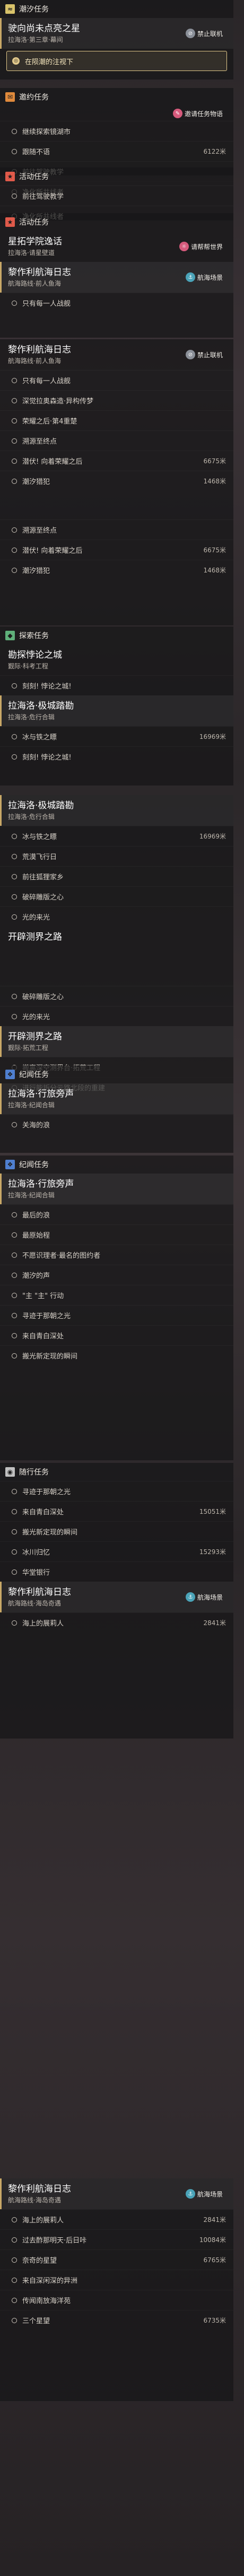 This screenshot has height=2576, width=244. Describe the element at coordinates (117, 2320) in the screenshot. I see `objective-row: 三个星望 6735米` at that location.